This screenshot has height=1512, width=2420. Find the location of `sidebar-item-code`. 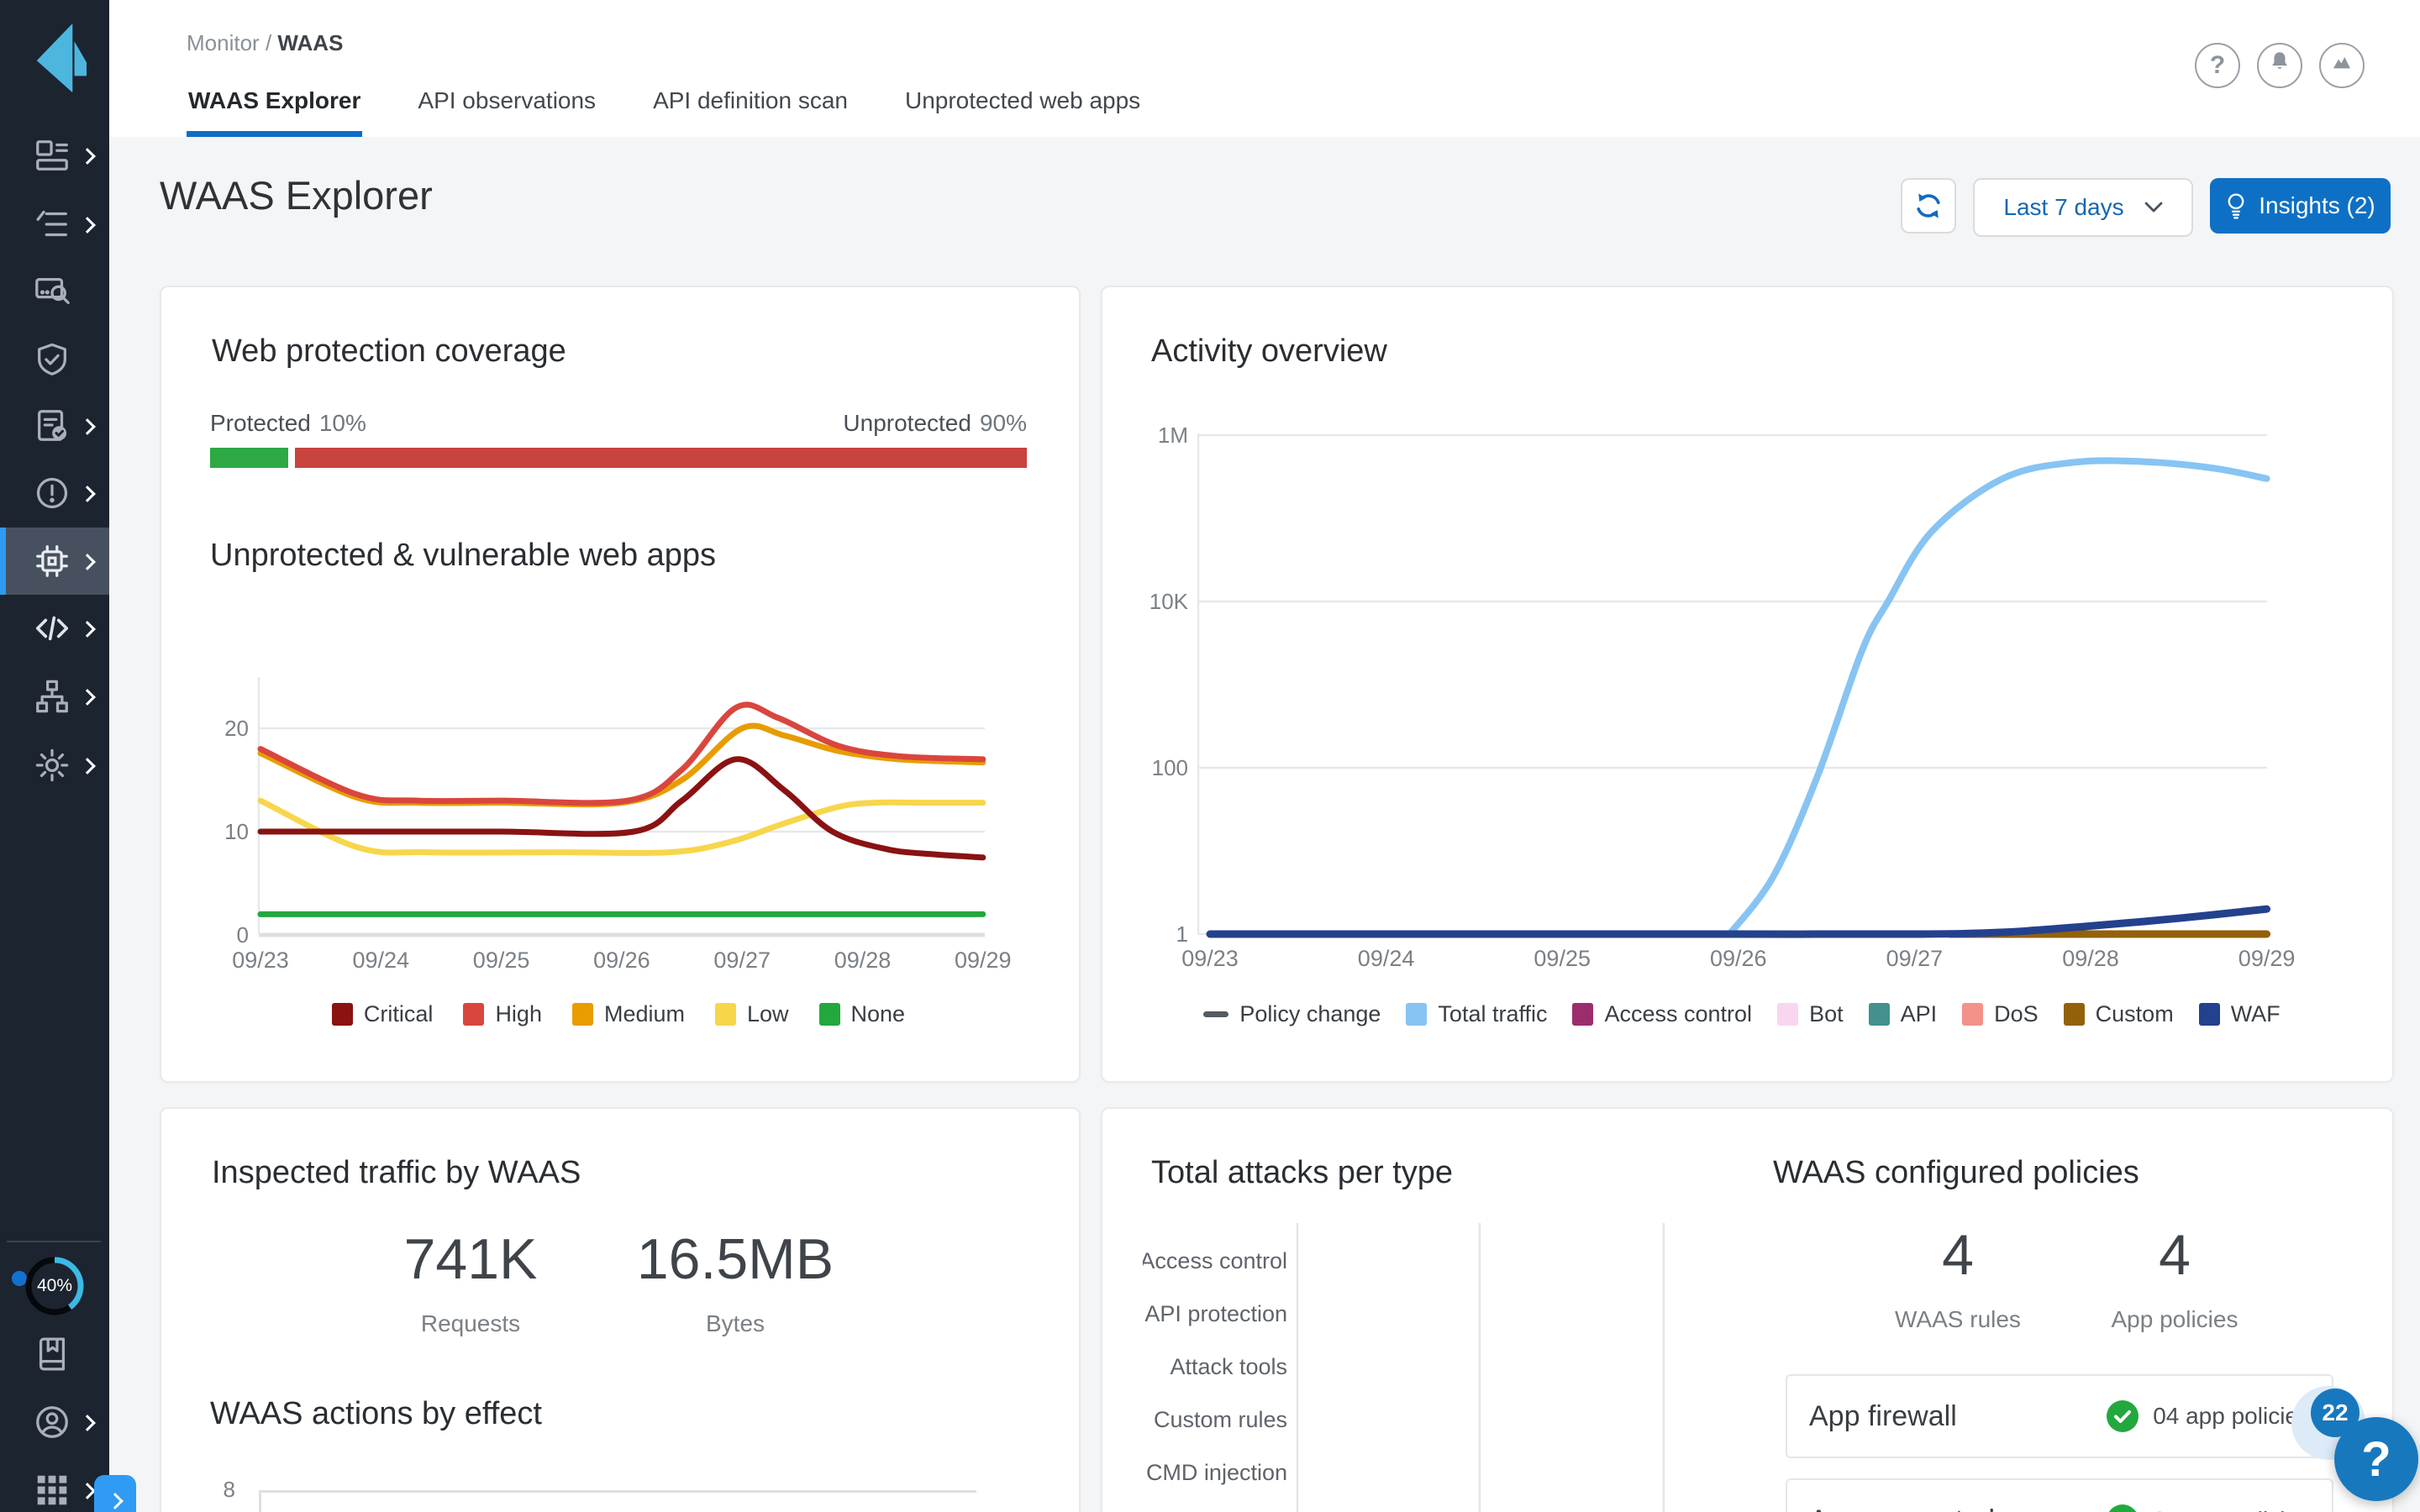

sidebar-item-code is located at coordinates (54, 628).